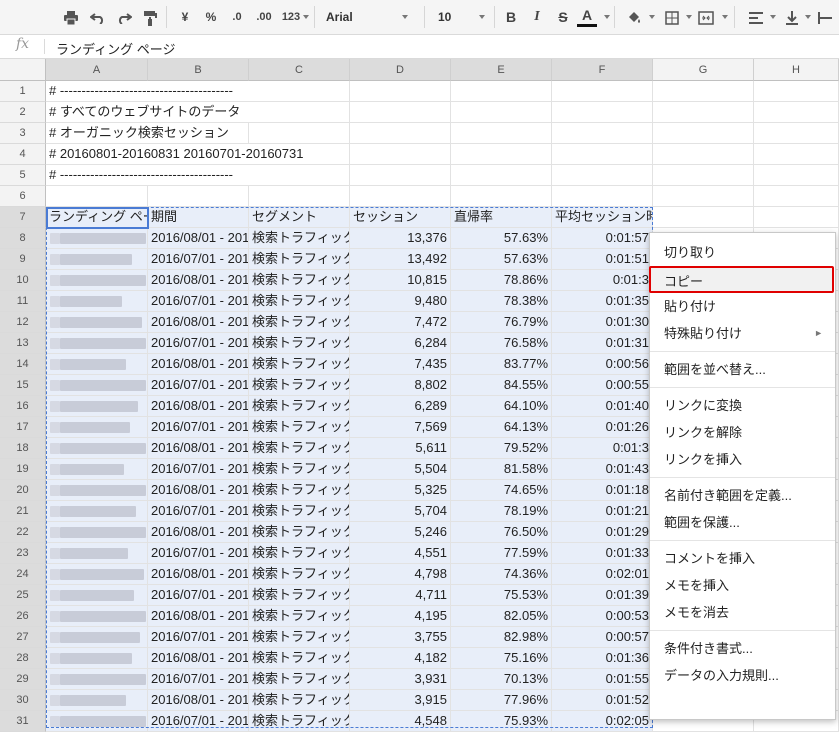 The width and height of the screenshot is (839, 732). Describe the element at coordinates (198, 616) in the screenshot. I see `cell-b26: 2016/08/01 - 201` at that location.